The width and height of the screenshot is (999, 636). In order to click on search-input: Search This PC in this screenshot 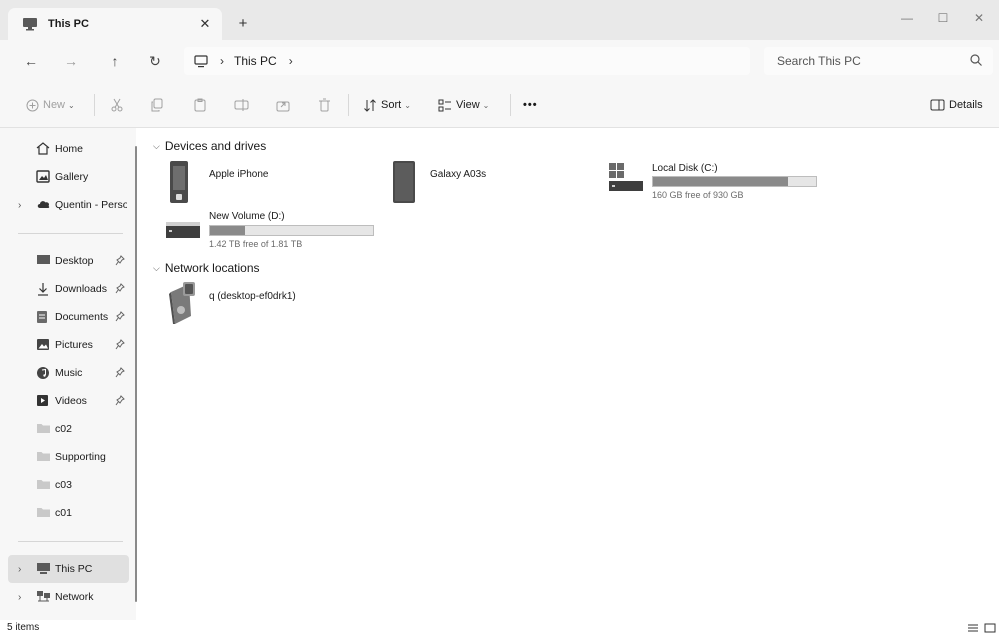, I will do `click(819, 61)`.